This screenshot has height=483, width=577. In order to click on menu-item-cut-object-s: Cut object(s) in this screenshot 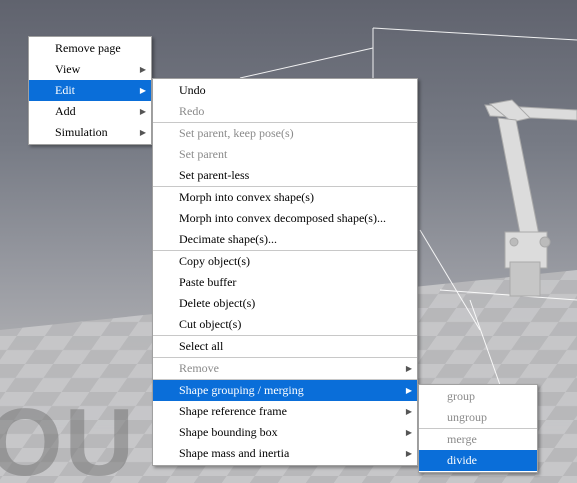, I will do `click(285, 324)`.